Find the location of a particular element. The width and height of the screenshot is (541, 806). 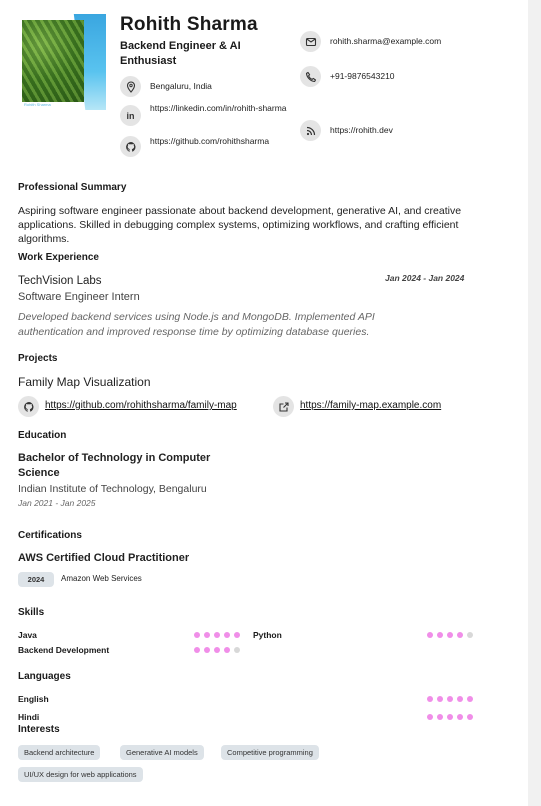

location-text: Bengaluru, India is located at coordinates (181, 86).